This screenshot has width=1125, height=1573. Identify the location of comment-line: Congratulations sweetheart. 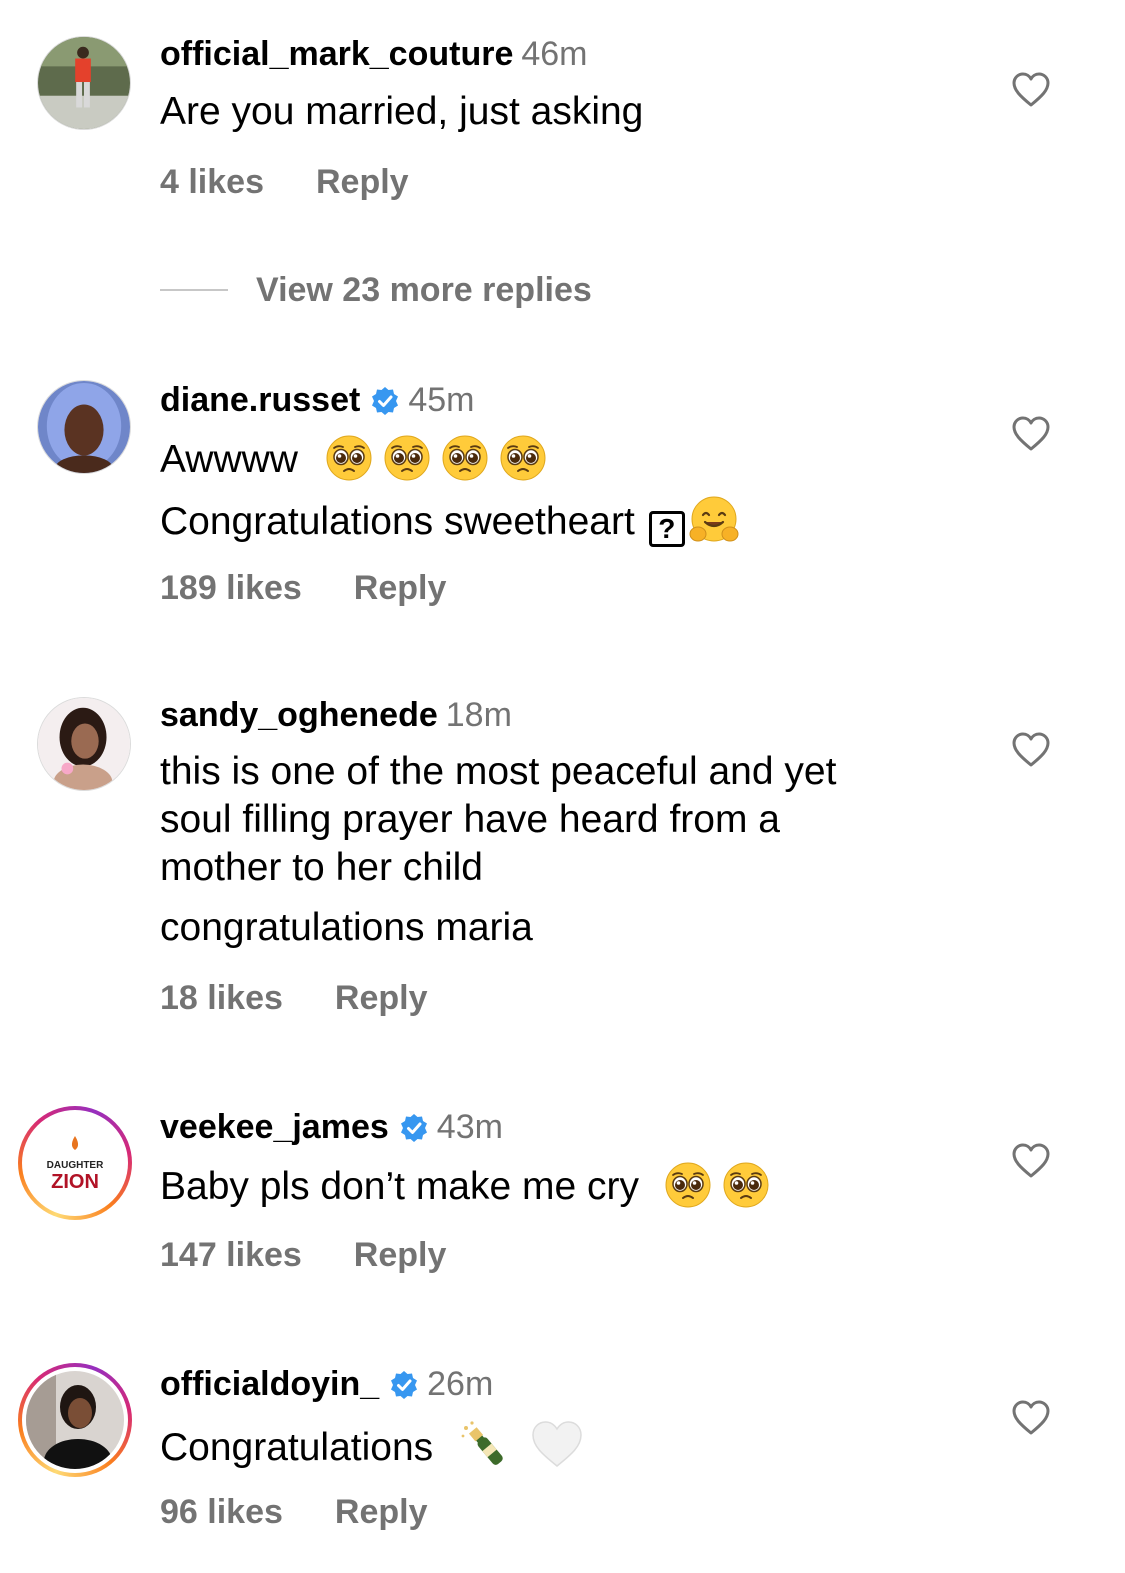
(397, 521).